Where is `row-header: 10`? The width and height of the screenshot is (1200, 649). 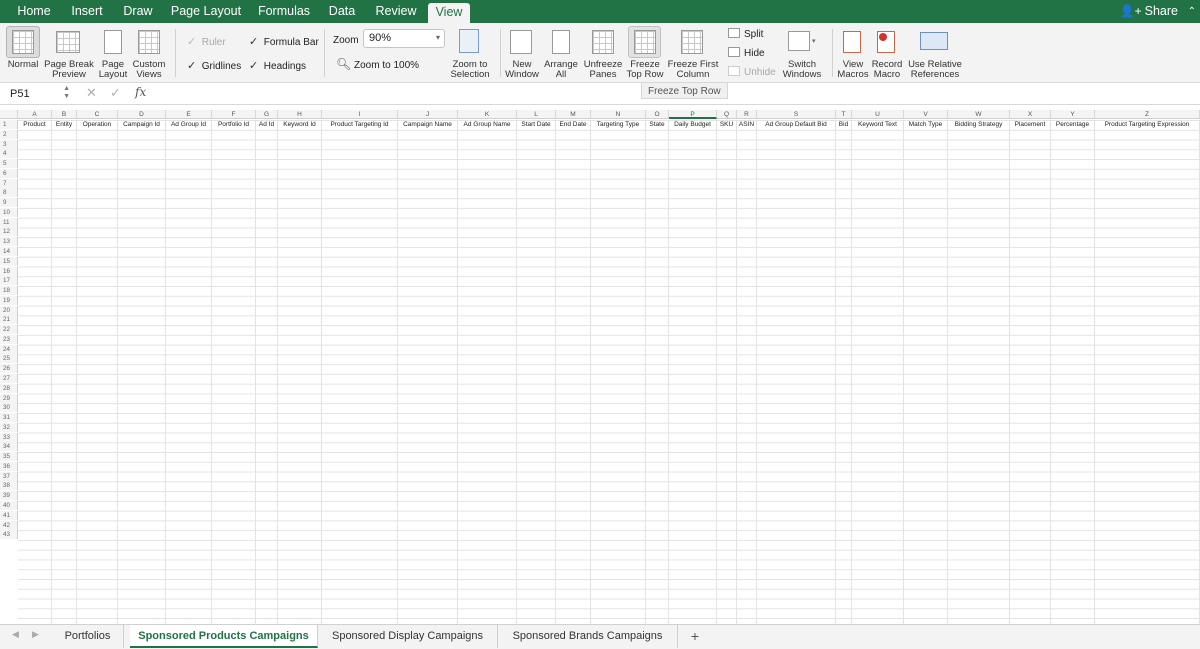
row-header: 10 is located at coordinates (9, 212).